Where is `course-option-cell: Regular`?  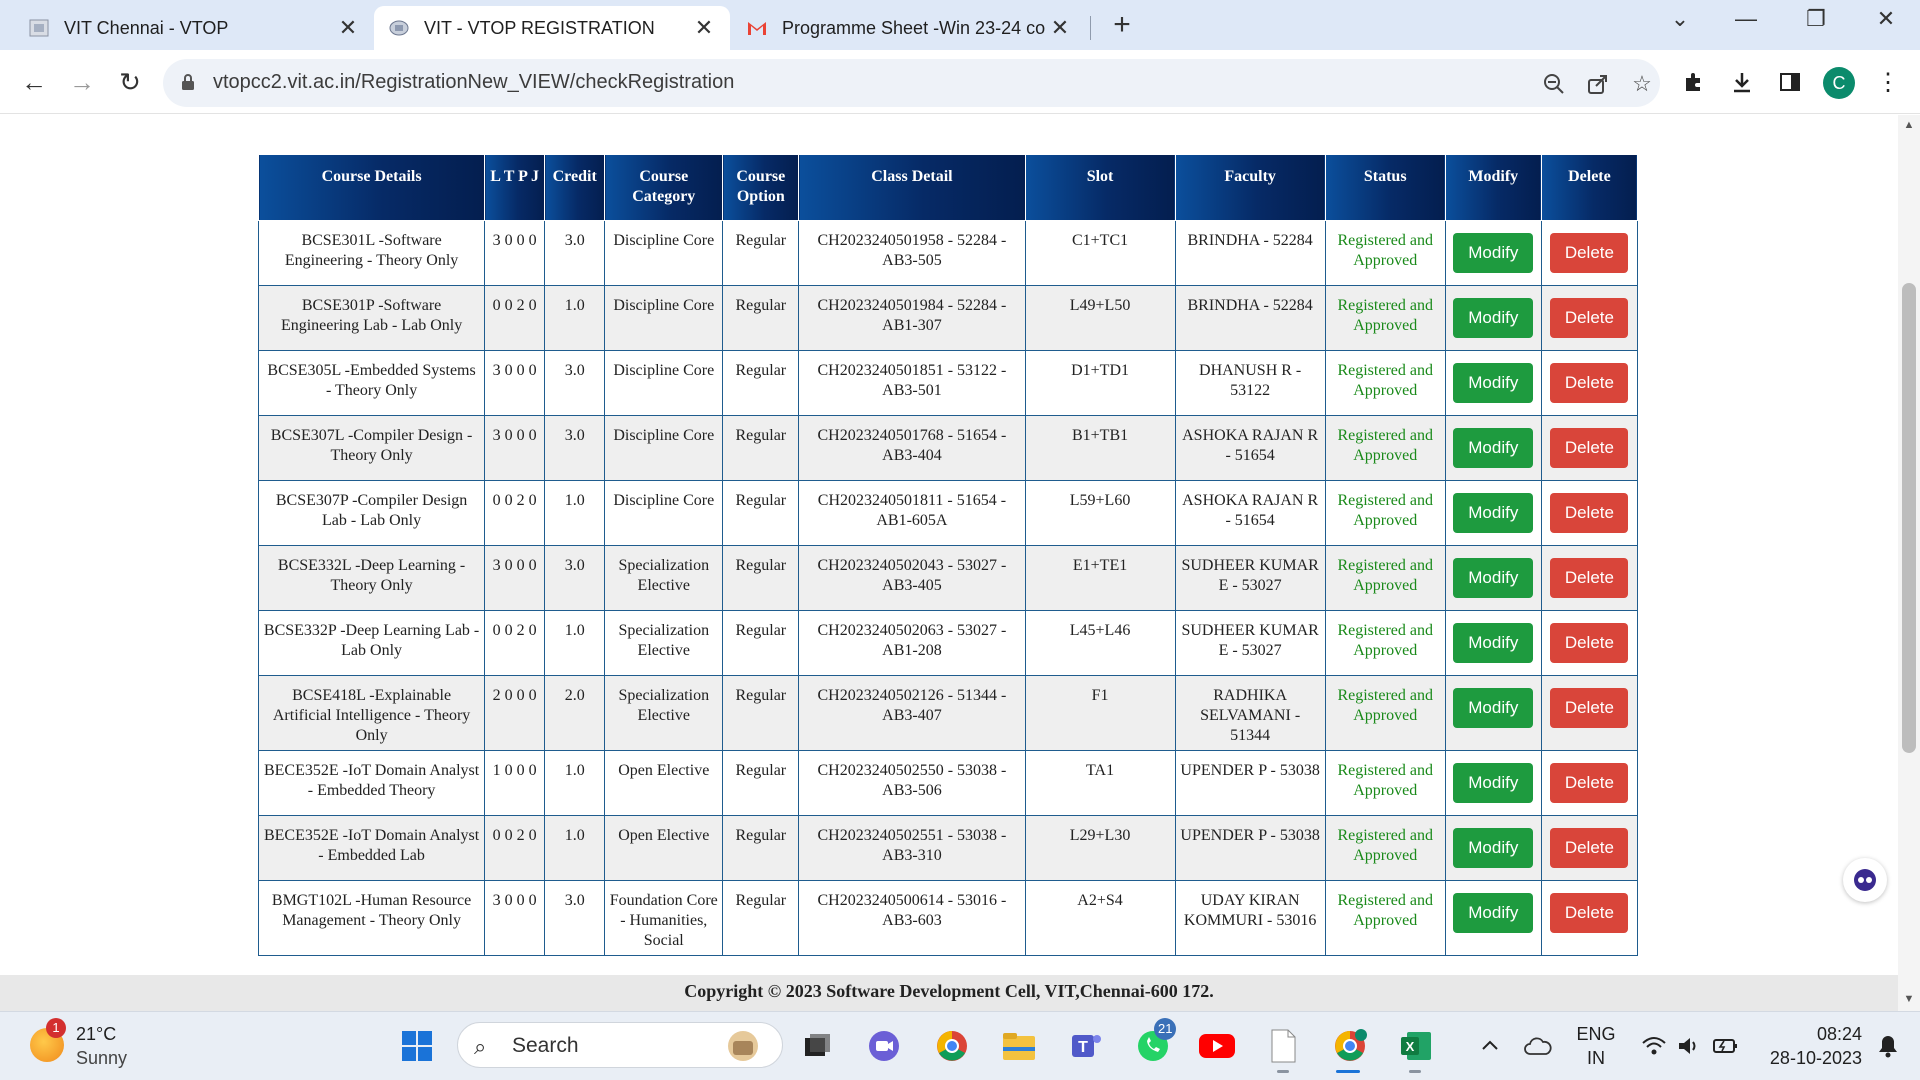 course-option-cell: Regular is located at coordinates (761, 713).